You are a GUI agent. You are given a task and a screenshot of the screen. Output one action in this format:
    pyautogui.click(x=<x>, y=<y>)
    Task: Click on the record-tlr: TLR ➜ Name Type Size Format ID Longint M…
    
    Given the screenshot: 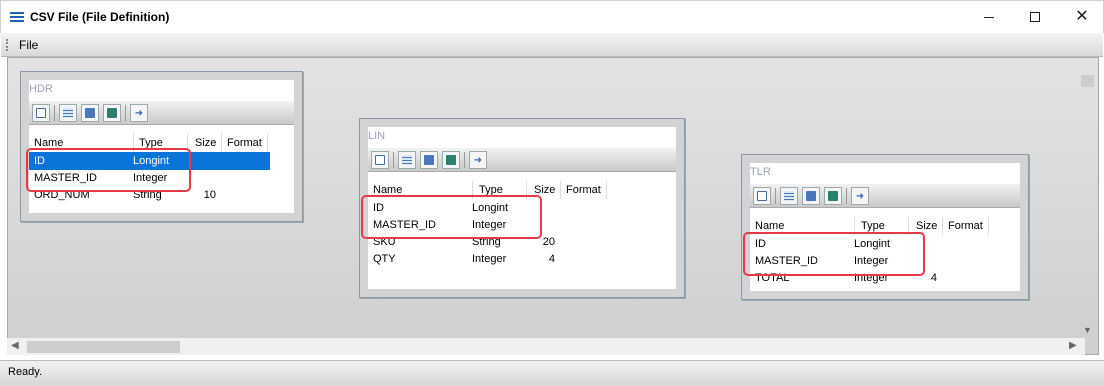 What is the action you would take?
    pyautogui.click(x=885, y=227)
    